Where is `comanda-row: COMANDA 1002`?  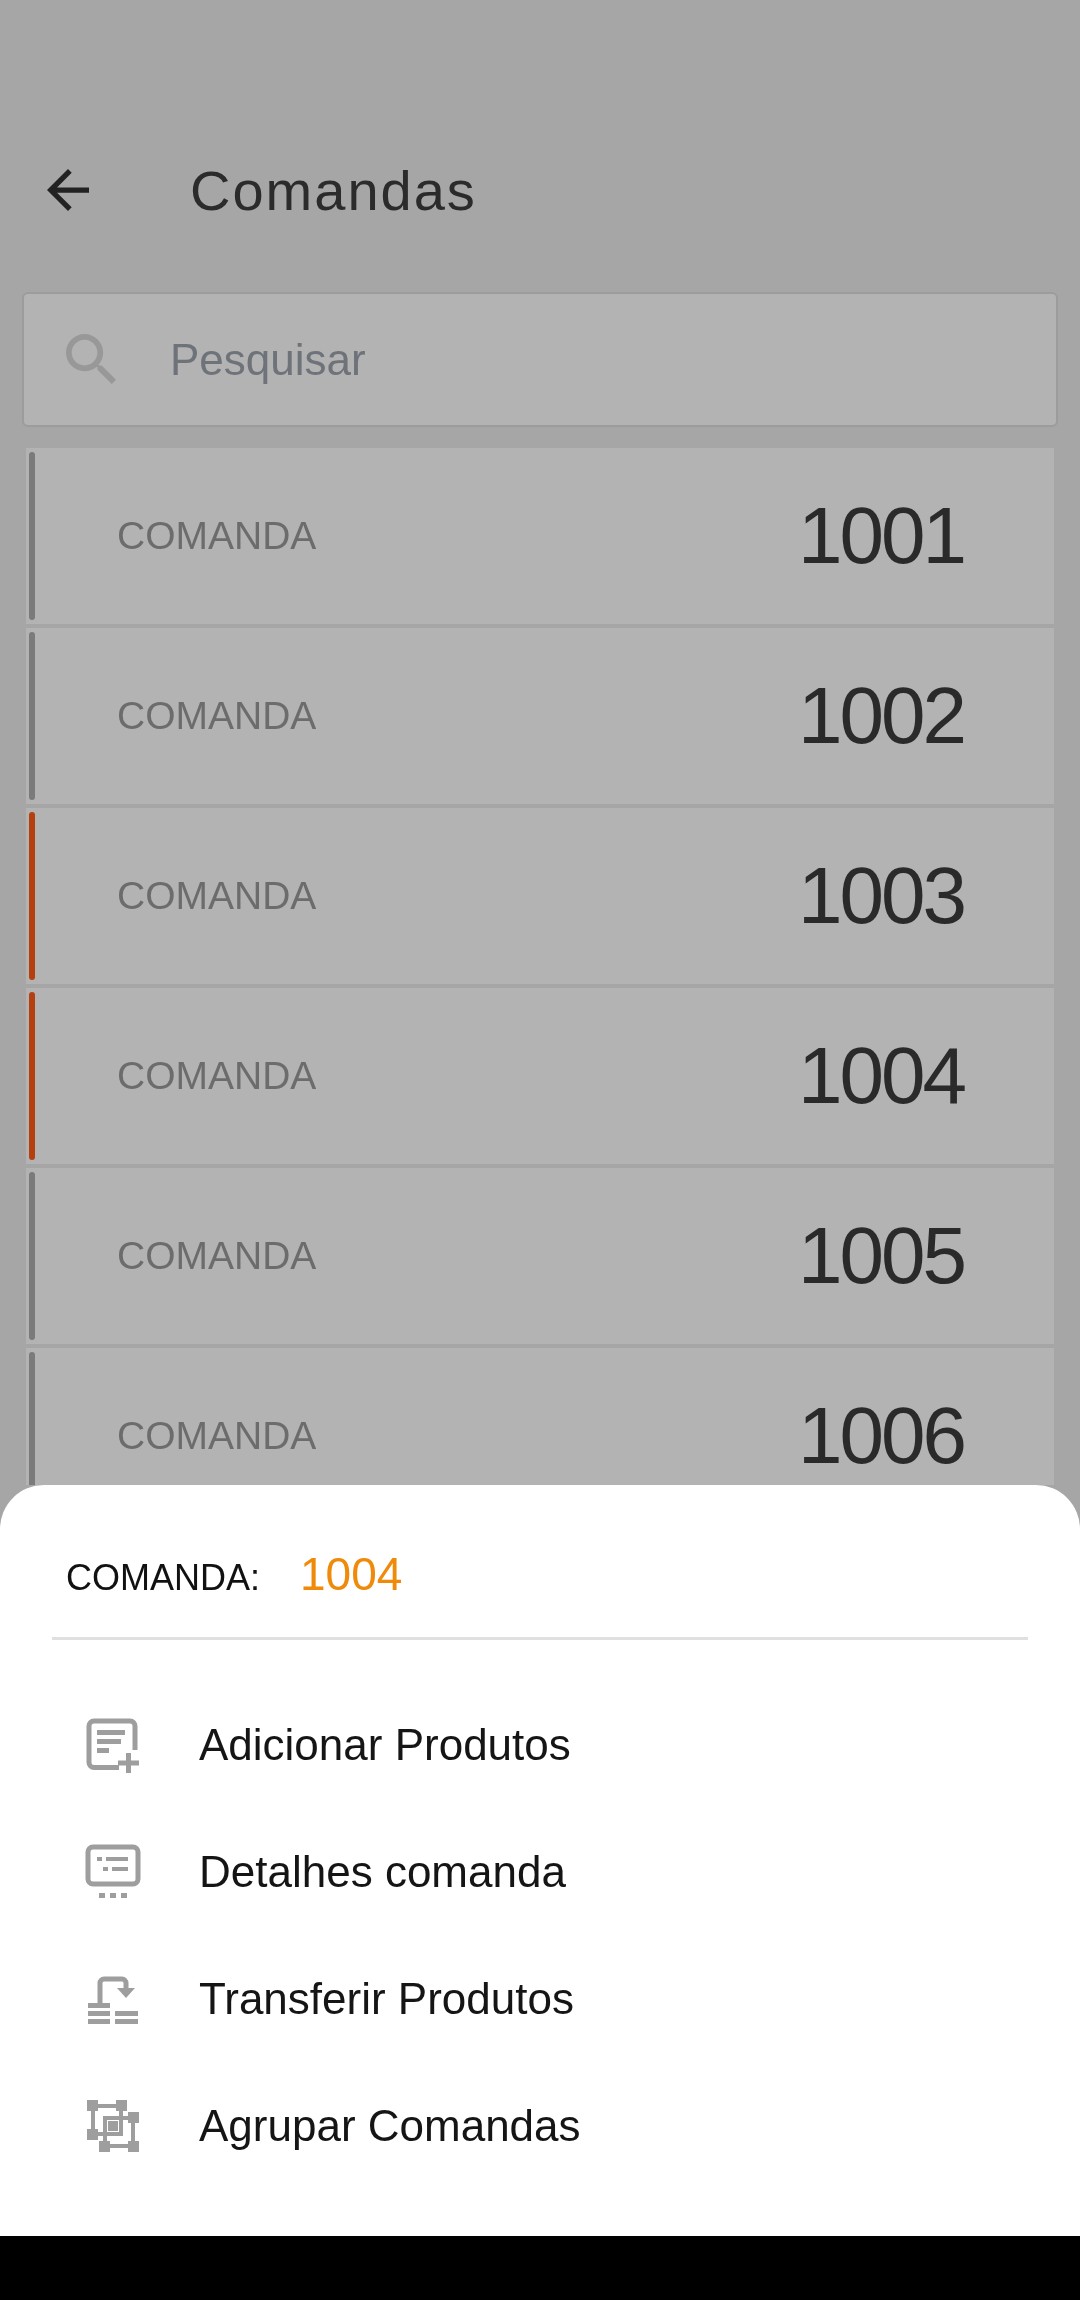 comanda-row: COMANDA 1002 is located at coordinates (540, 716).